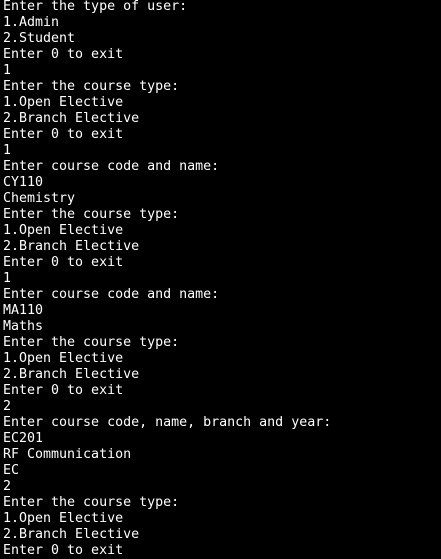 This screenshot has height=559, width=441. Describe the element at coordinates (67, 454) in the screenshot. I see `terminal-line-user-input: RF Communication` at that location.